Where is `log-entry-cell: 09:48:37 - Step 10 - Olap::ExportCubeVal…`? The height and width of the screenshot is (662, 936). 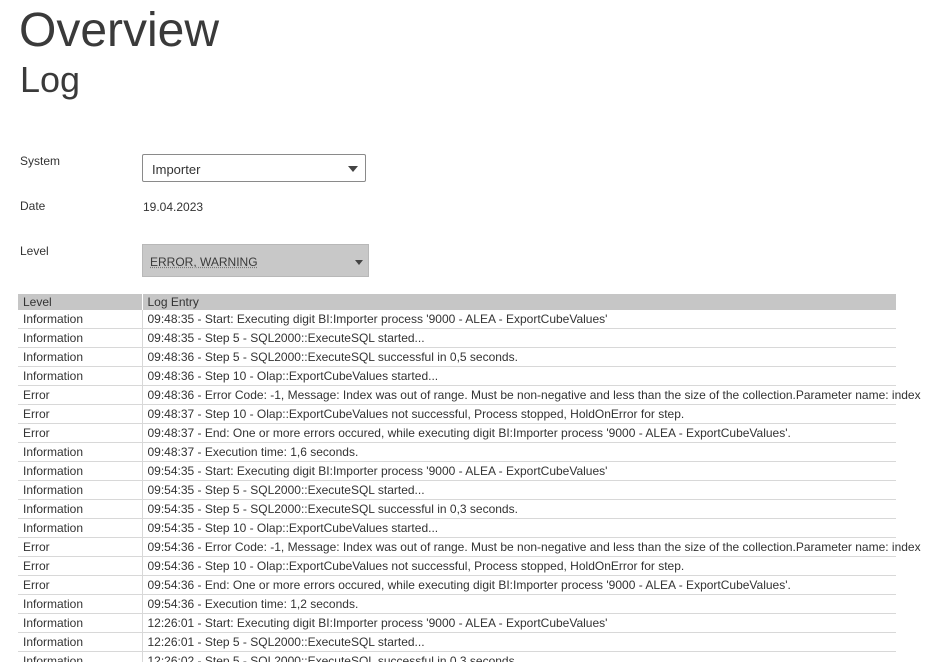
log-entry-cell: 09:48:37 - Step 10 - Olap::ExportCubeVal… is located at coordinates (519, 414).